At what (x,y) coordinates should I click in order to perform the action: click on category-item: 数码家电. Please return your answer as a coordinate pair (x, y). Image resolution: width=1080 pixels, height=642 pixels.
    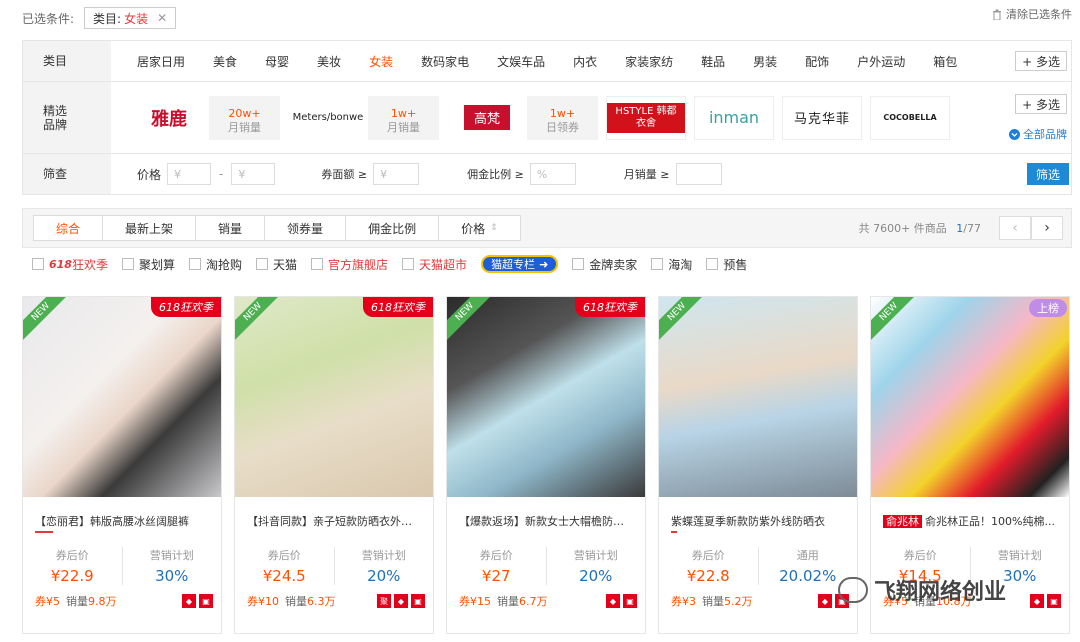
    Looking at the image, I should click on (445, 61).